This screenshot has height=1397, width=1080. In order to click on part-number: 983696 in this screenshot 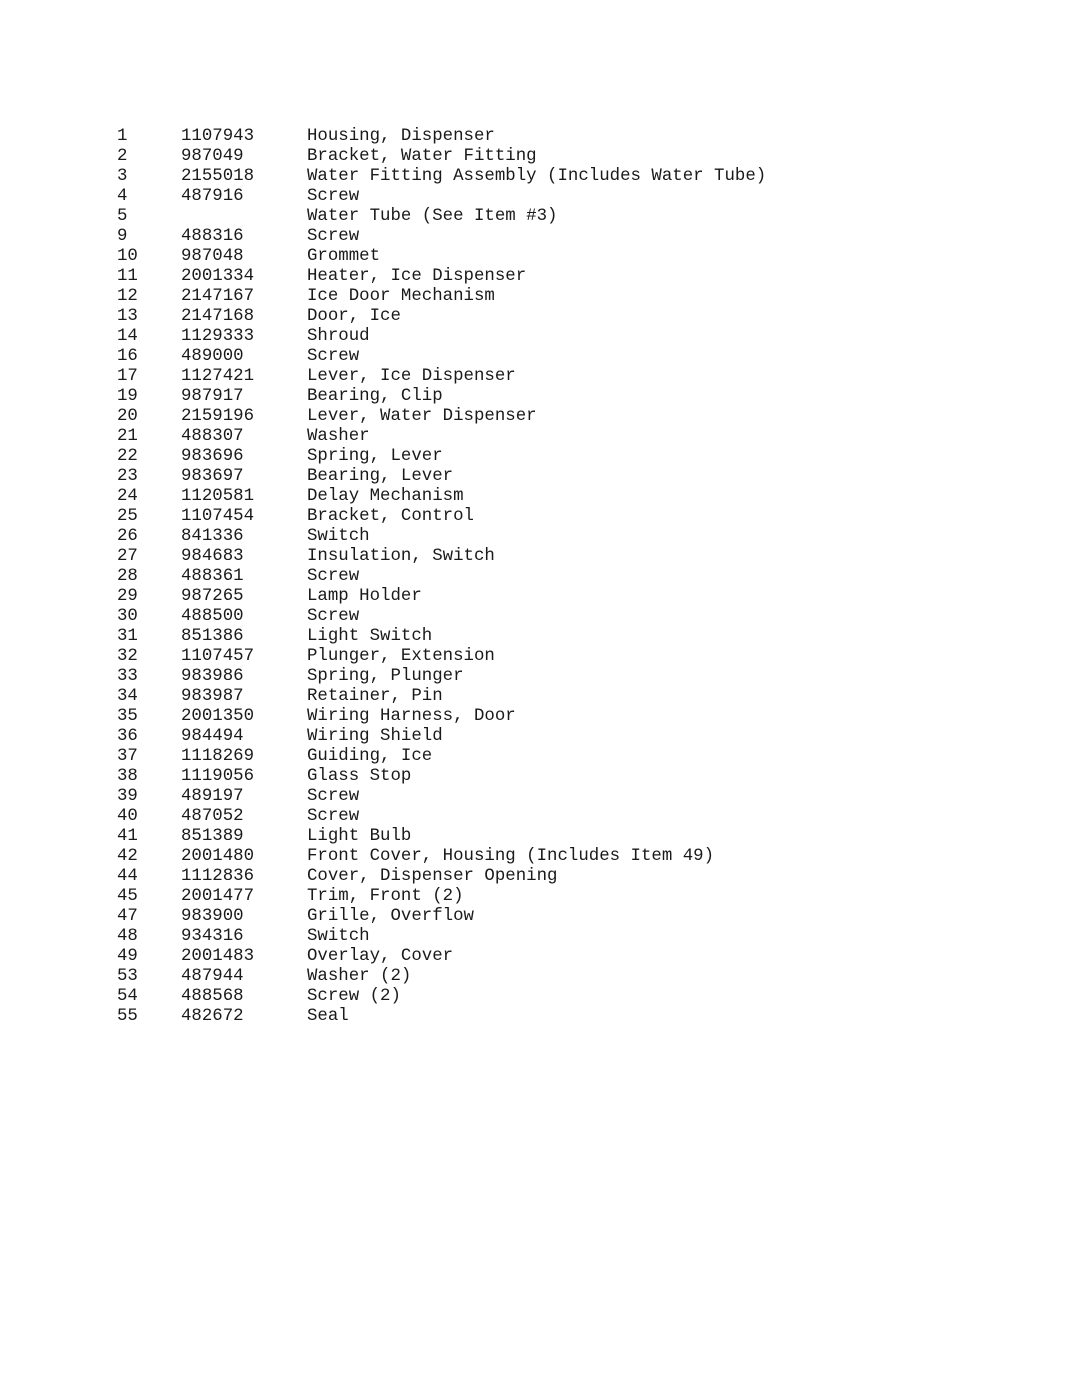, I will do `click(212, 456)`.